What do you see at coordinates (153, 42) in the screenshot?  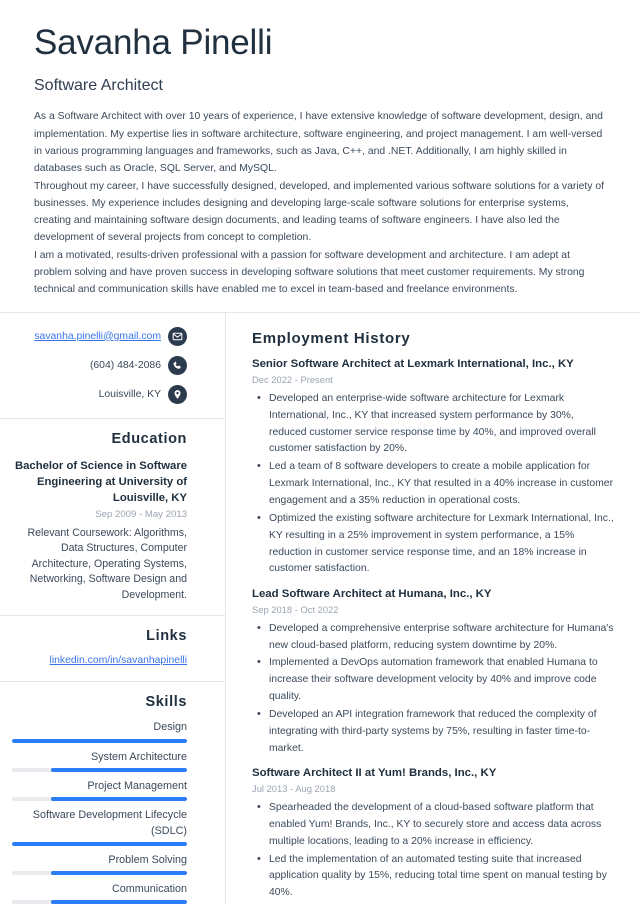 I see `page-title: Savanha Pinelli` at bounding box center [153, 42].